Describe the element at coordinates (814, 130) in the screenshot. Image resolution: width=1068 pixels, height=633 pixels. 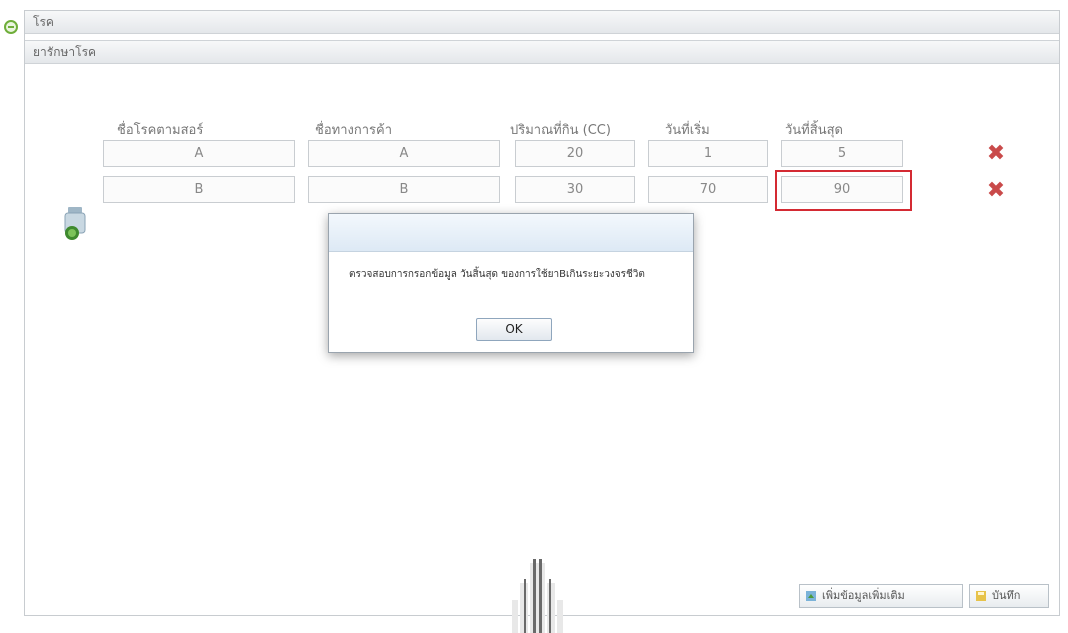
I see `column-header-end-date: วันที่สิ้นสุด` at that location.